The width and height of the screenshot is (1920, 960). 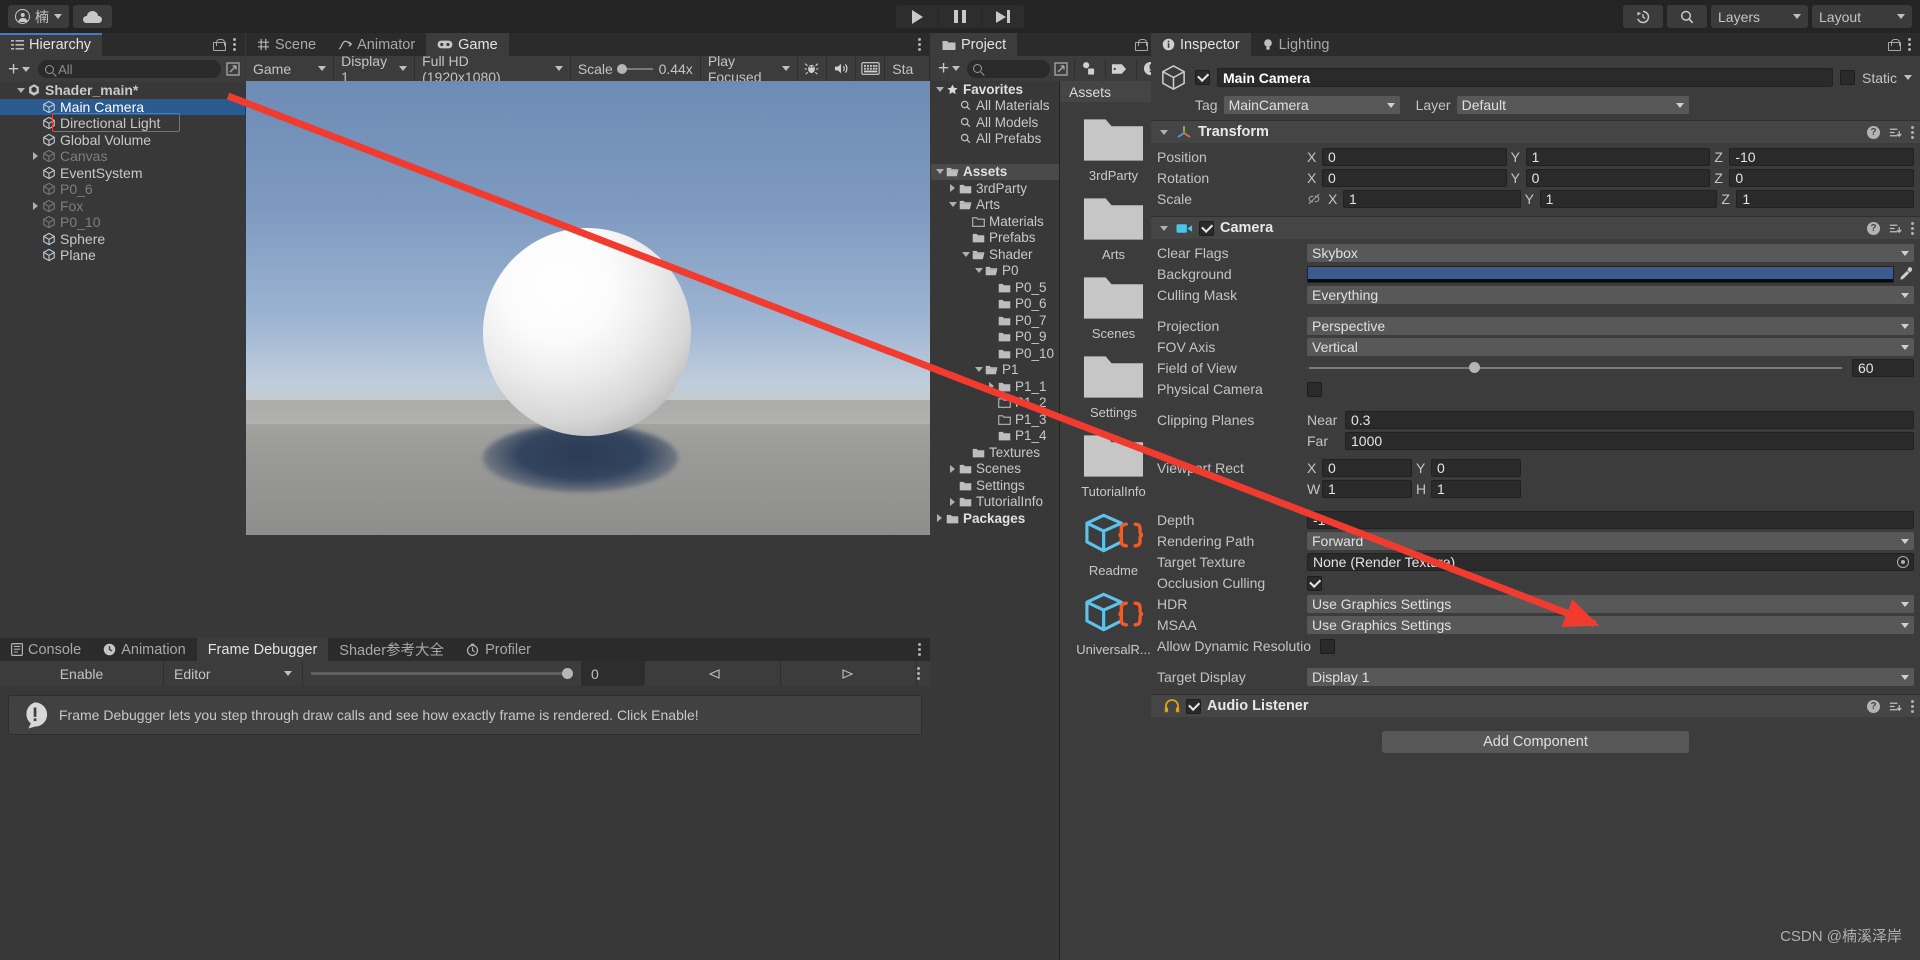 I want to click on project-tree-item-tutorialinfo: TutorialInfo, so click(x=995, y=502).